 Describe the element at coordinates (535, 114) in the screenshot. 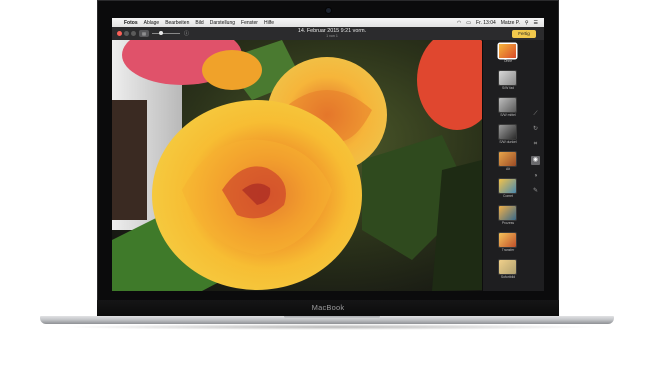

I see `magic-wand-icon: ⟋` at that location.